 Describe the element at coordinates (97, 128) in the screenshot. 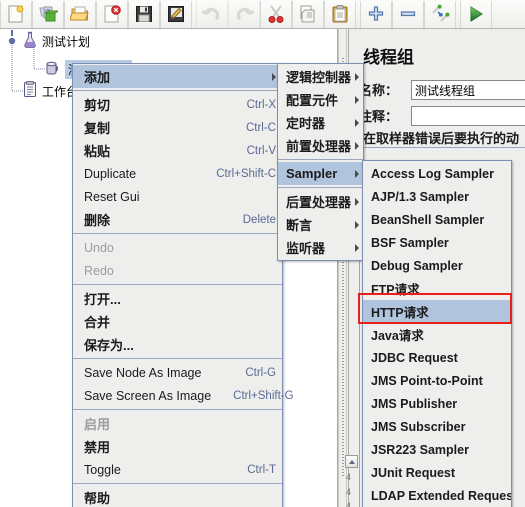

I see `menu-item-label: 复制` at that location.